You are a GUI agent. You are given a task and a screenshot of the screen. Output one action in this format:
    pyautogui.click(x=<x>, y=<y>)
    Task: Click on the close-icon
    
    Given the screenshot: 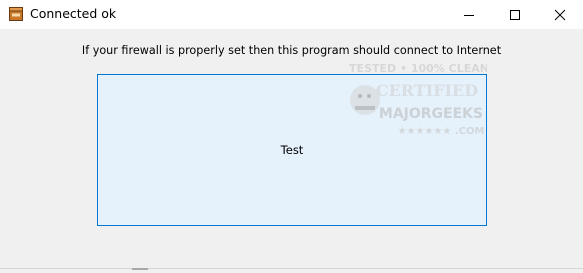 What is the action you would take?
    pyautogui.click(x=560, y=14)
    